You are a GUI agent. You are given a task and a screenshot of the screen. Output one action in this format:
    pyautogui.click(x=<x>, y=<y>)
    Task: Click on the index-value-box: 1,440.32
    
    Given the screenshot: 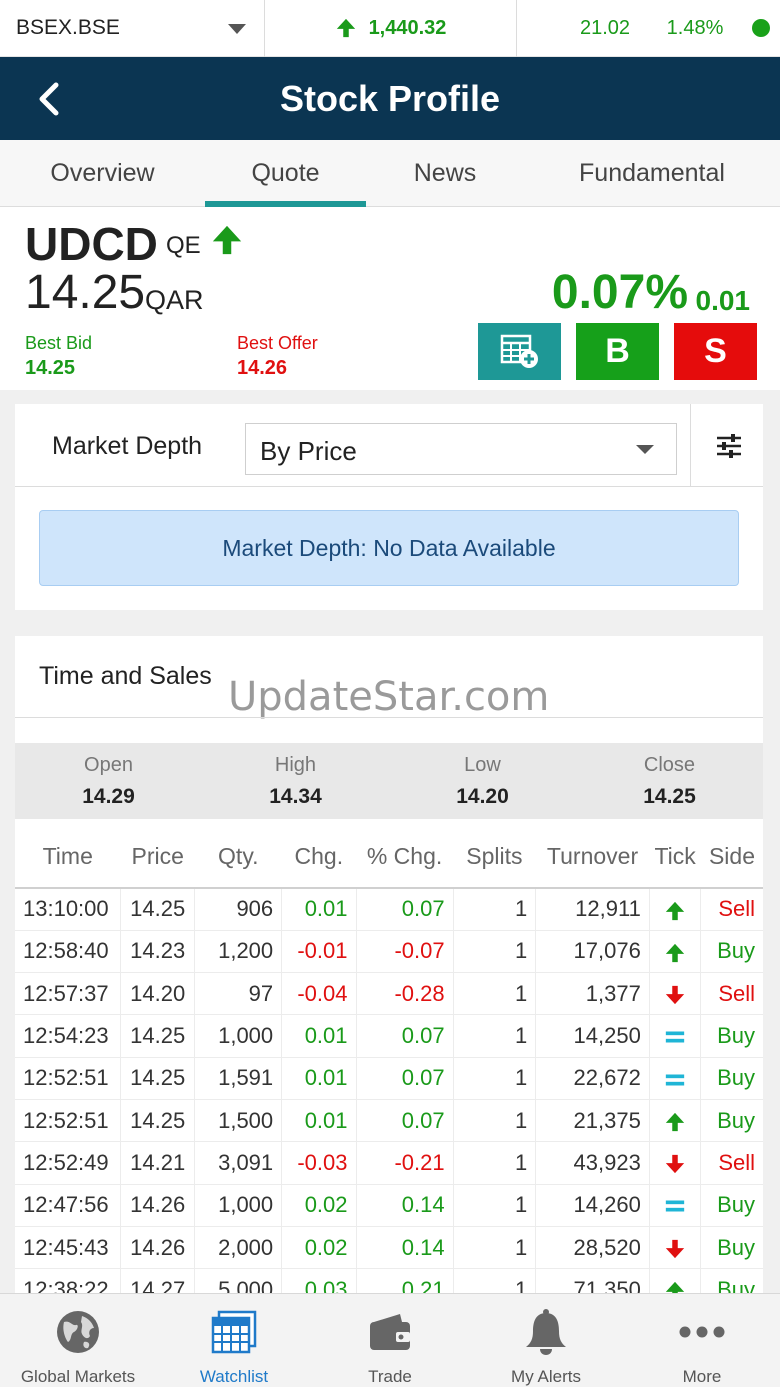 What is the action you would take?
    pyautogui.click(x=391, y=28)
    